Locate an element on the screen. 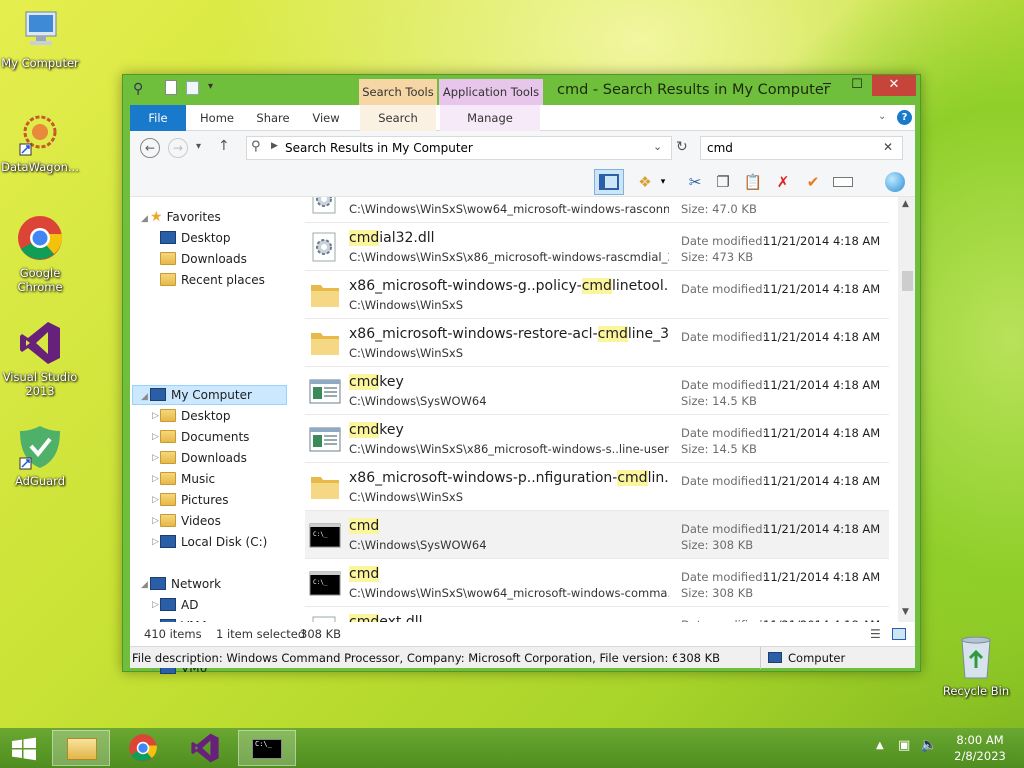 The height and width of the screenshot is (768, 1024). nav-recent-places: Recent places is located at coordinates (212, 280).